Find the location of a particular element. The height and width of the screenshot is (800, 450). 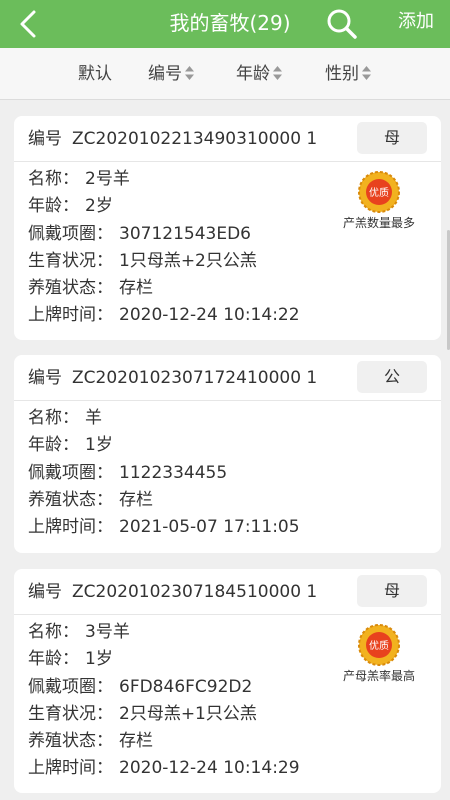

card-header: 编号 ZC2020102307172410000 1 公 is located at coordinates (227, 378).